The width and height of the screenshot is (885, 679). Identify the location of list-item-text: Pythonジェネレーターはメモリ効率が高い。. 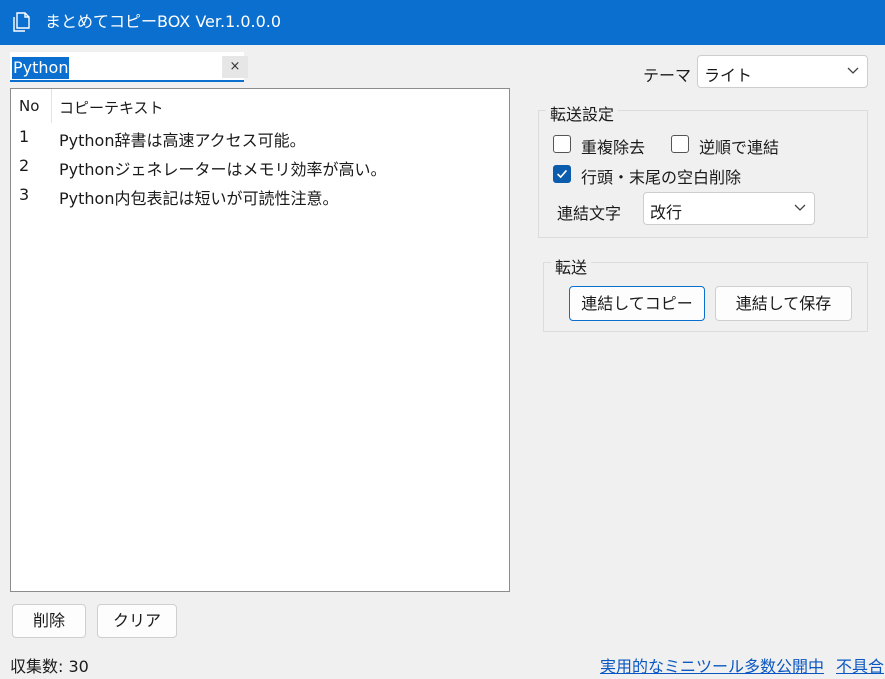
(223, 169).